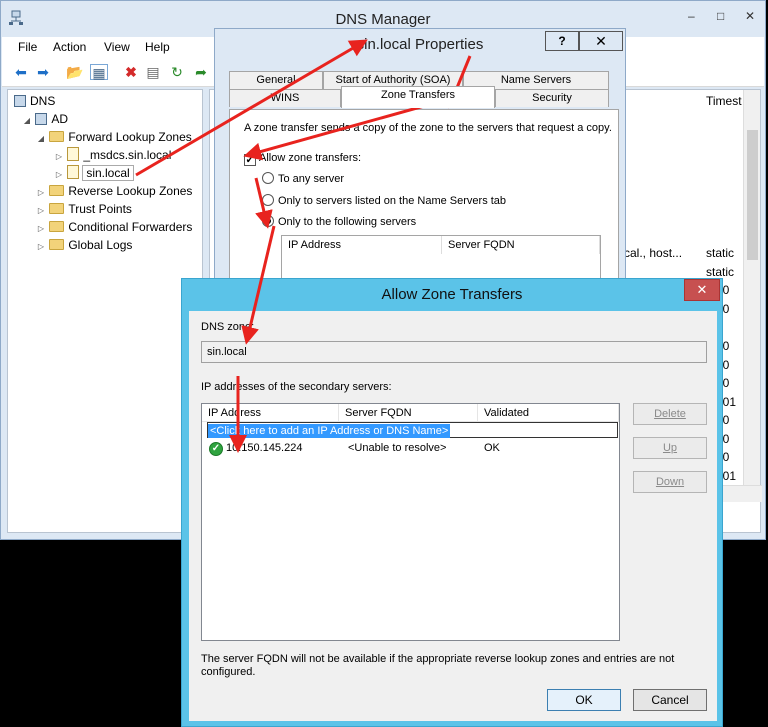  Describe the element at coordinates (751, 288) in the screenshot. I see `vertical-scrollbar` at that location.